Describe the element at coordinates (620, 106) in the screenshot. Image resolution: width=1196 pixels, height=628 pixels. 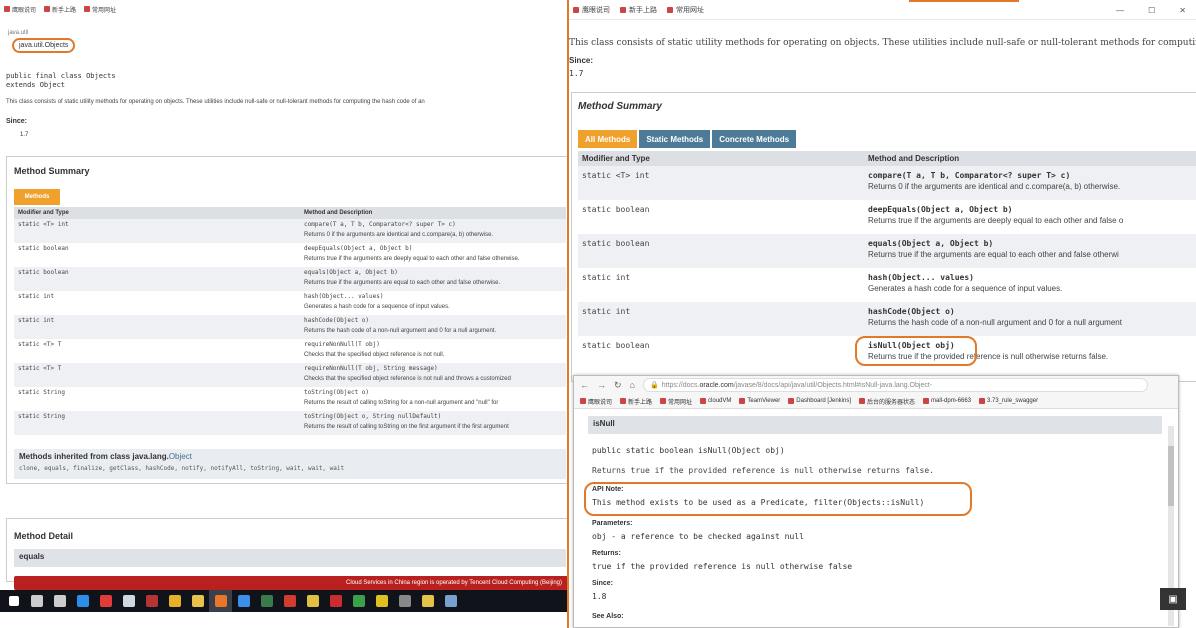
I see `method-summary-title: Method Summary` at that location.